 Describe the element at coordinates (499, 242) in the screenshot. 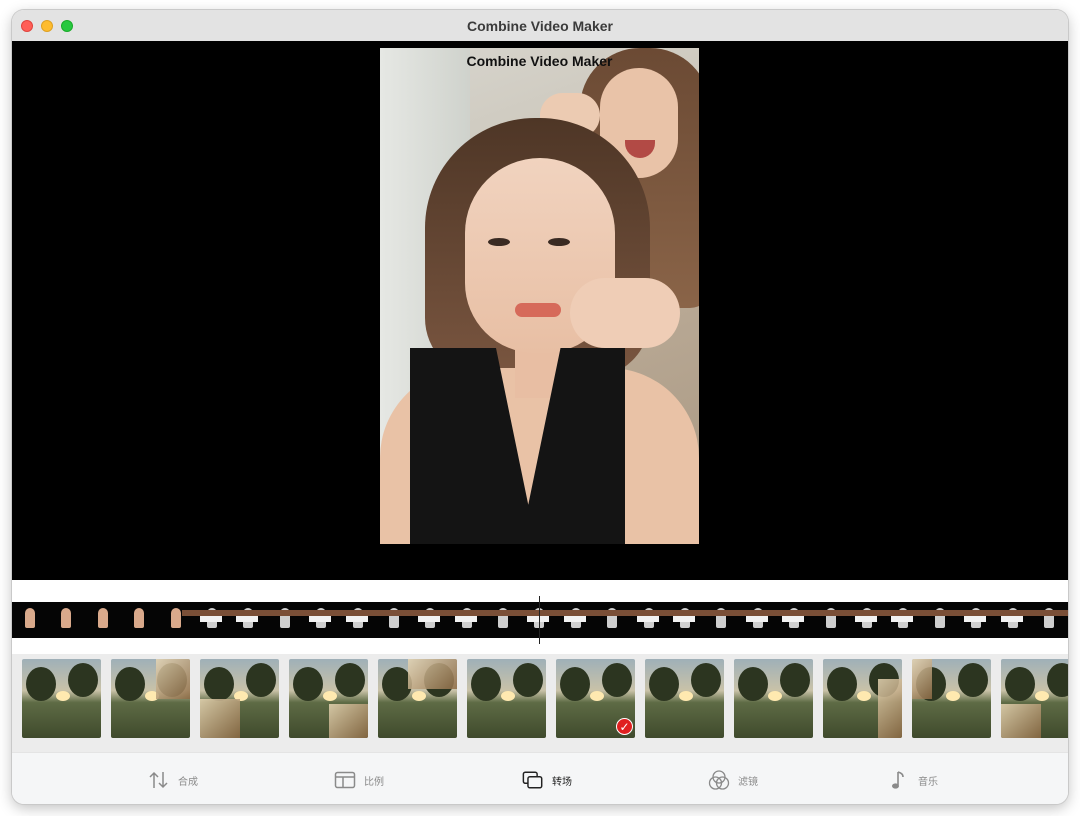

I see `left-eye` at that location.